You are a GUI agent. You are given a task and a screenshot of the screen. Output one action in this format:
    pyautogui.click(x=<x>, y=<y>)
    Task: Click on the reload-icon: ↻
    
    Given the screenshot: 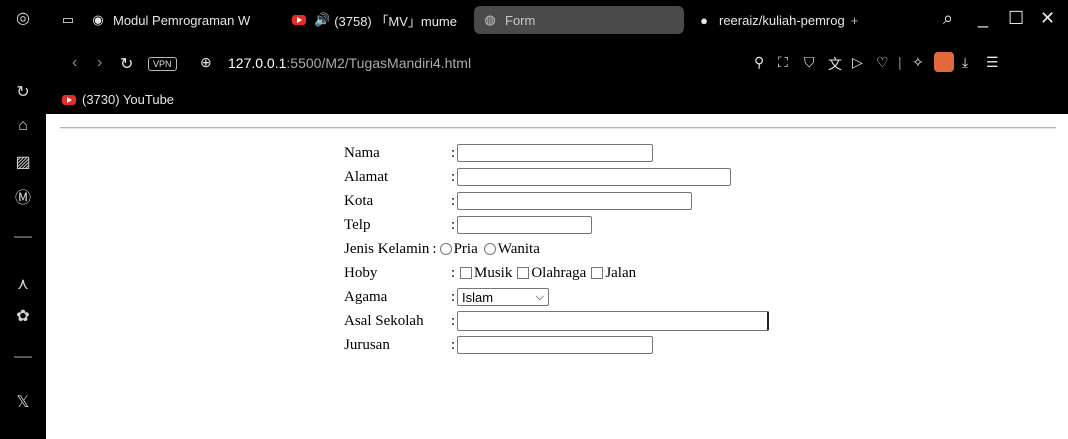 What is the action you would take?
    pyautogui.click(x=126, y=64)
    